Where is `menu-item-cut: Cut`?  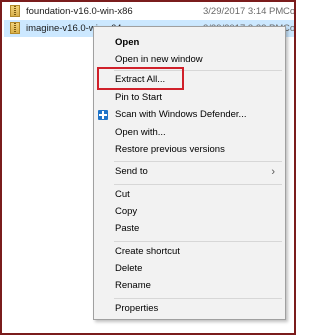 menu-item-cut: Cut is located at coordinates (189, 195).